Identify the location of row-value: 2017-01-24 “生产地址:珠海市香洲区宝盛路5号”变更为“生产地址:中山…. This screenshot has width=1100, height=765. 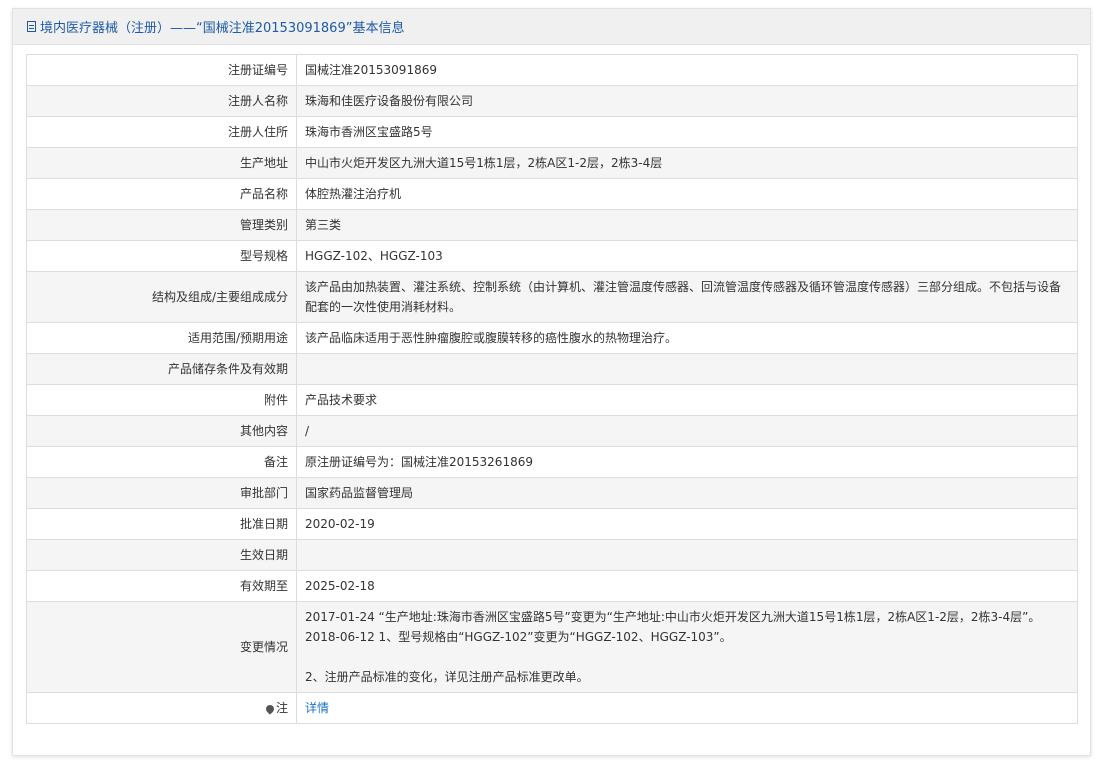
(687, 647).